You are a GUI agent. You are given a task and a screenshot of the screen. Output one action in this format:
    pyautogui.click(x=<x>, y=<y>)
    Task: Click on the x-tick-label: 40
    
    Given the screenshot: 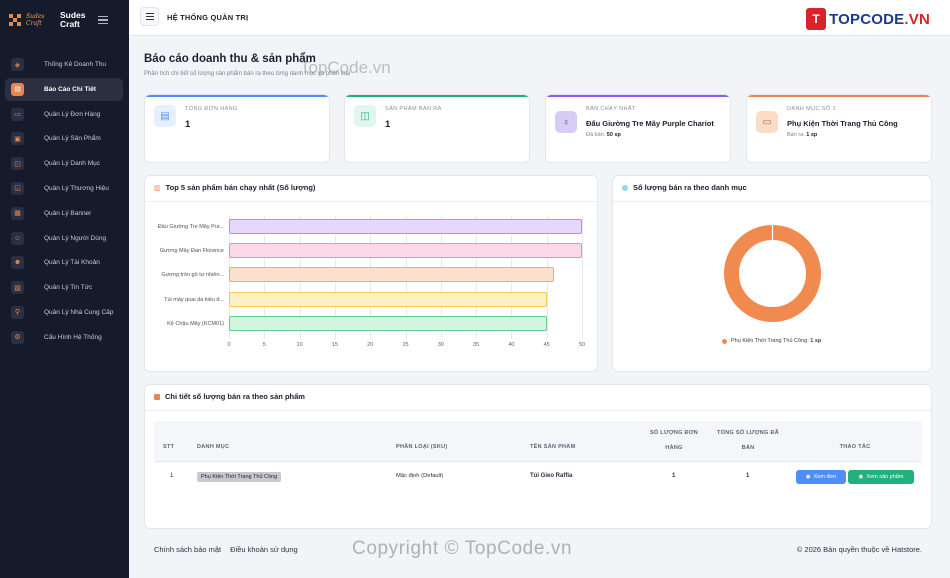 What is the action you would take?
    pyautogui.click(x=511, y=345)
    